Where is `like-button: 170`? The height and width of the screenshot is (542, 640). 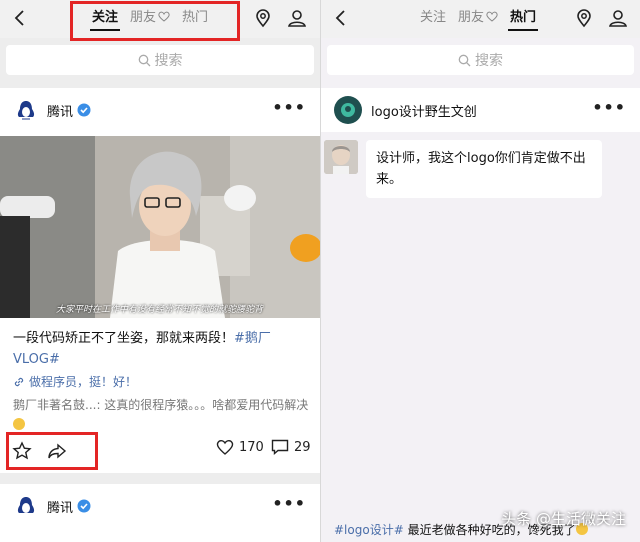
like-button: 170 is located at coordinates (240, 447).